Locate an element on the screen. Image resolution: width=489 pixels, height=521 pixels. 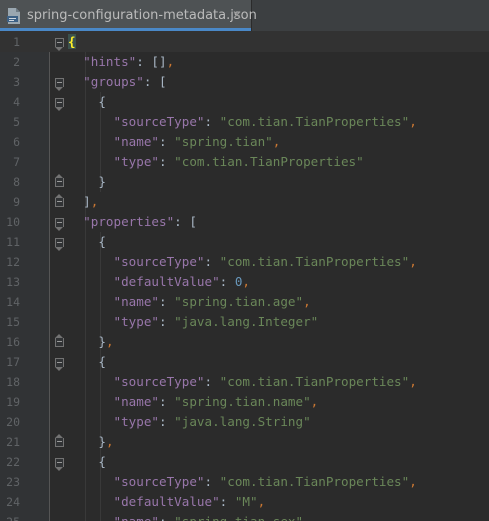
line-number: 10 is located at coordinates (13, 222).